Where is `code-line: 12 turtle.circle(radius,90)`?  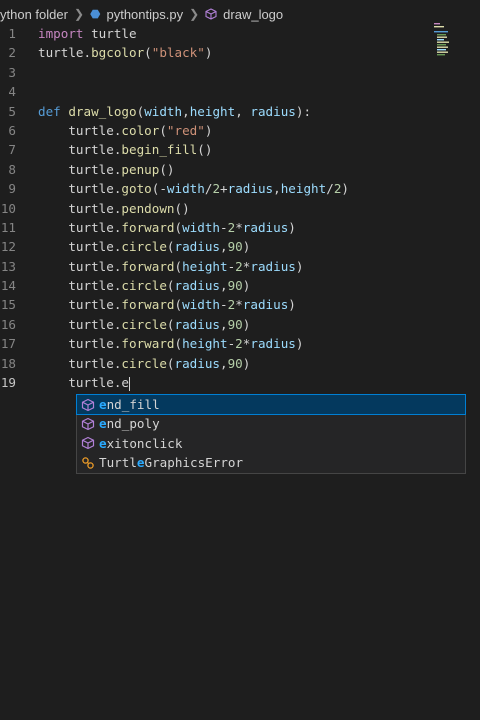
code-line: 12 turtle.circle(radius,90) is located at coordinates (240, 246).